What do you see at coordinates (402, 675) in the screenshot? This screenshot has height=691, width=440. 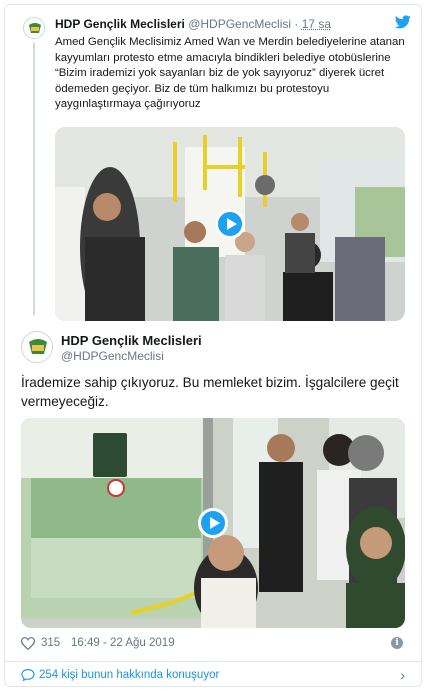 I see `chevron-right-icon: ›` at bounding box center [402, 675].